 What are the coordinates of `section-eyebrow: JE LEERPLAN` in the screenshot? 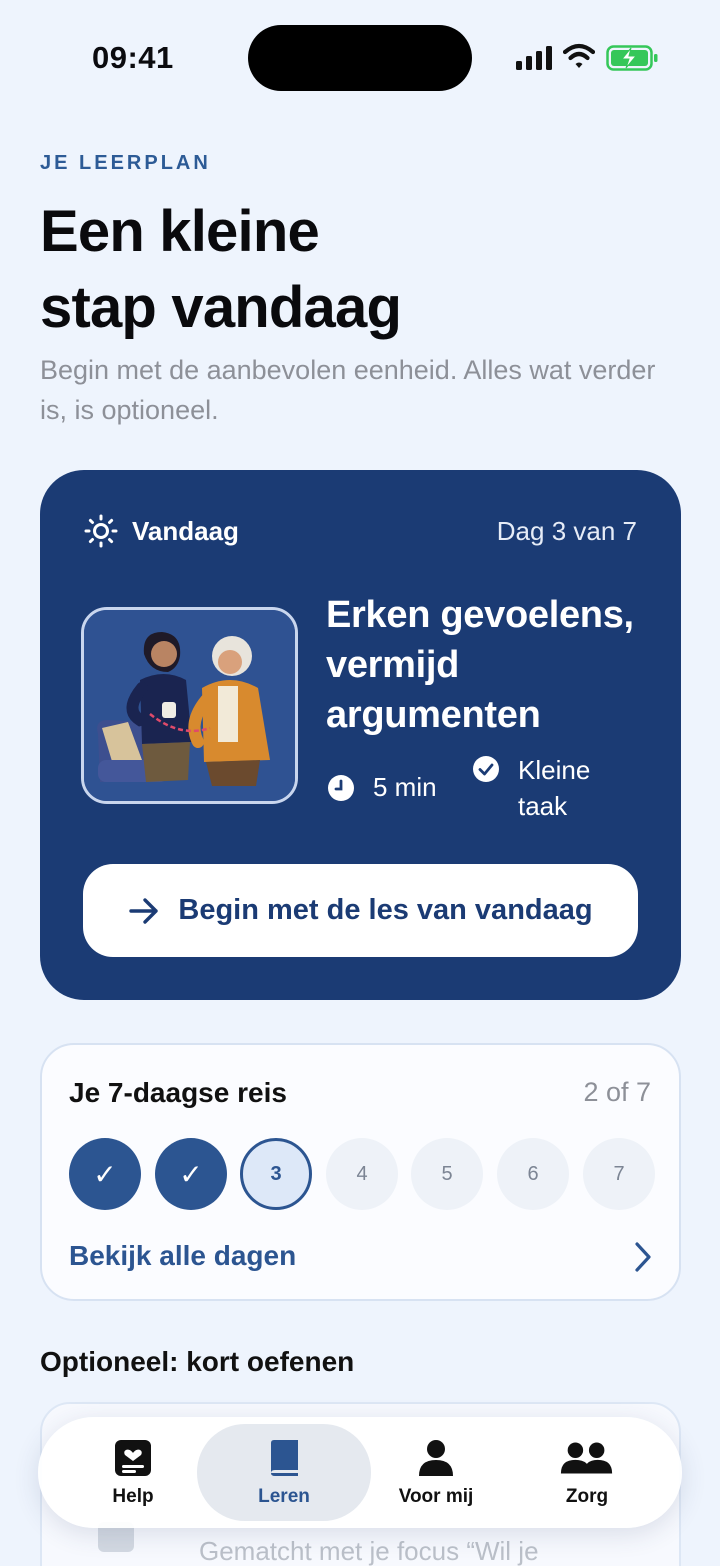 It's located at (125, 163).